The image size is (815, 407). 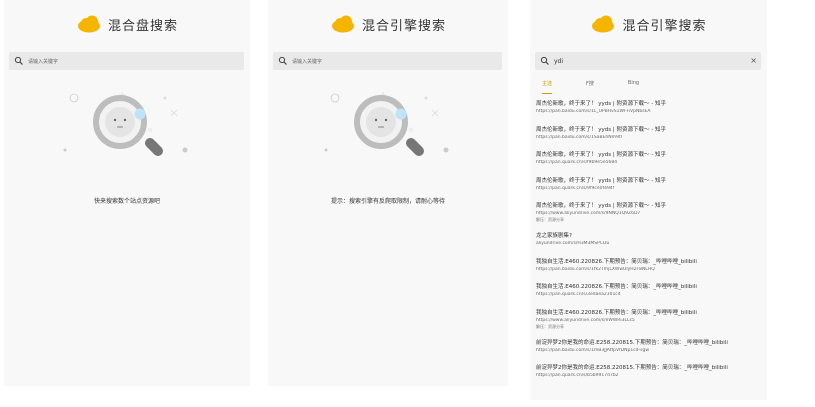 I want to click on result-tabs: 主选 F搜 Bing, so click(x=654, y=87).